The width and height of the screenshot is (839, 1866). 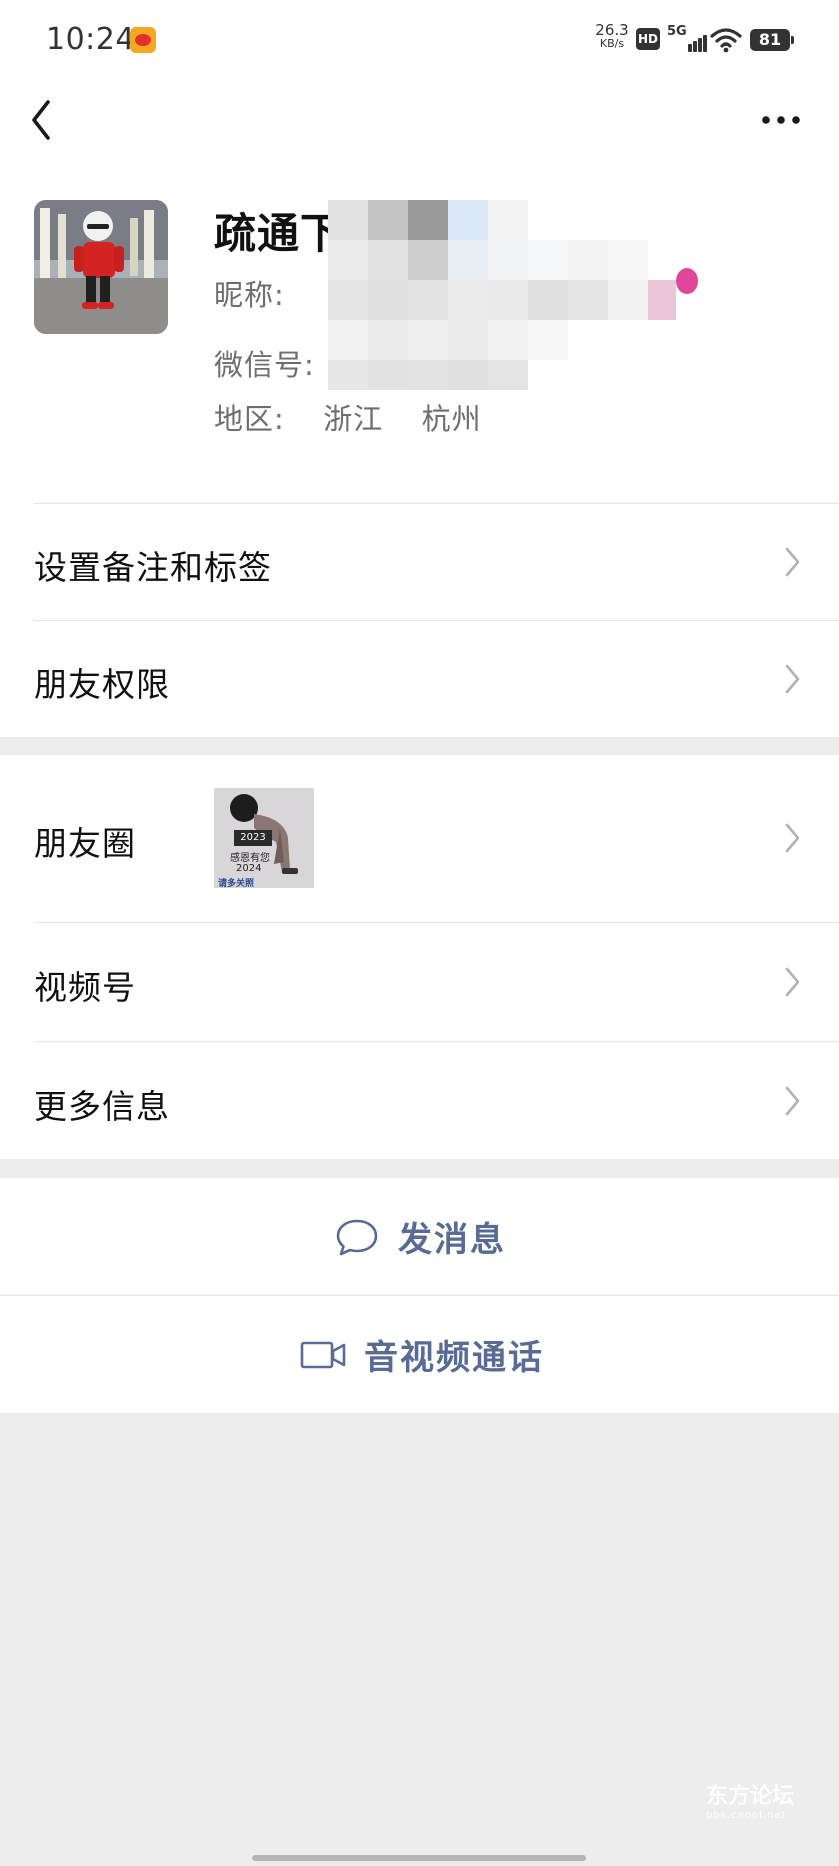 What do you see at coordinates (279, 233) in the screenshot?
I see `profile-name: 疏通下` at bounding box center [279, 233].